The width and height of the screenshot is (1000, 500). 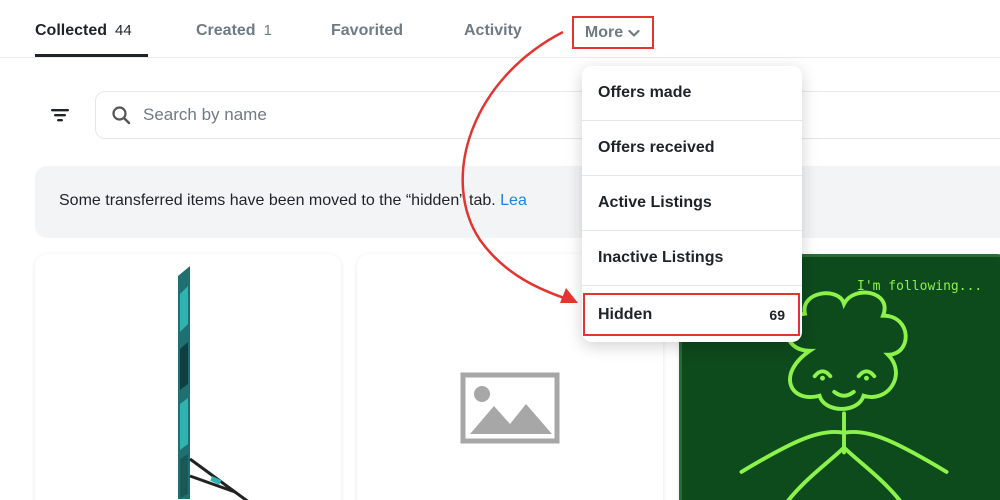 I want to click on search-bar, so click(x=547, y=115).